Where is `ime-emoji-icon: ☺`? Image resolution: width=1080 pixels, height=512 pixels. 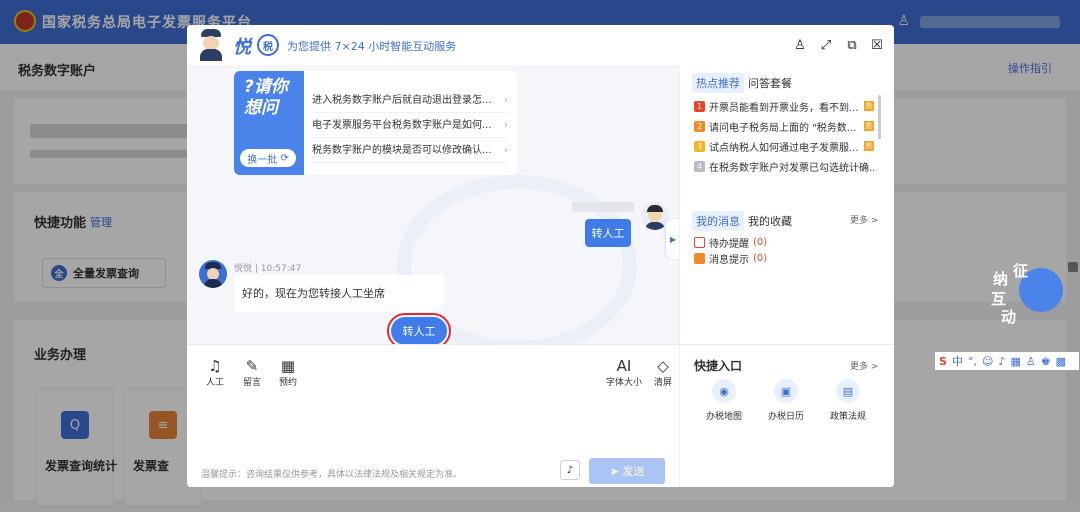
ime-emoji-icon: ☺ is located at coordinates (987, 361).